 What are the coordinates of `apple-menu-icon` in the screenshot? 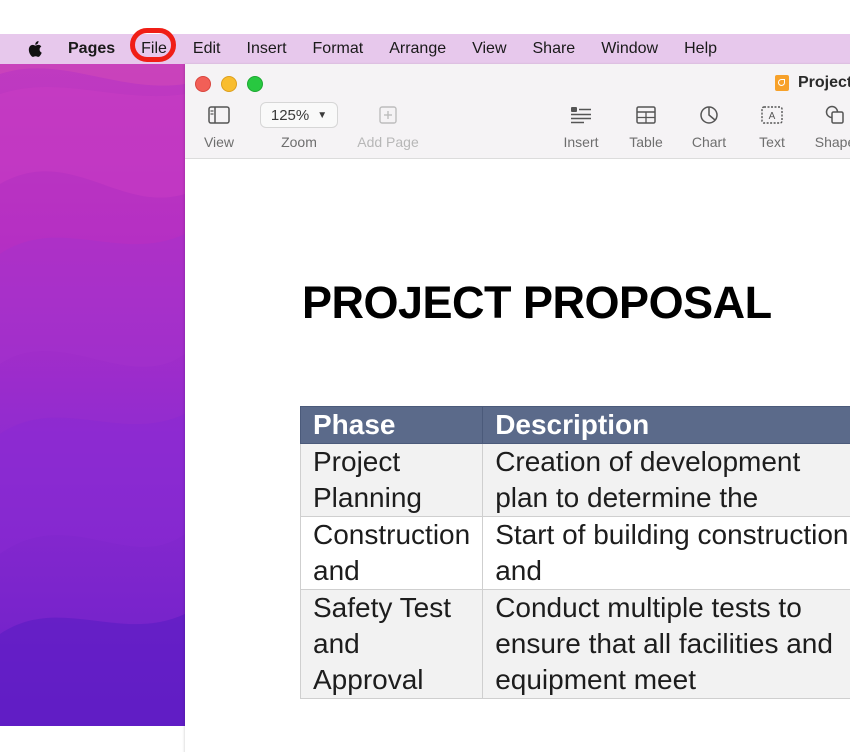 It's located at (36, 49).